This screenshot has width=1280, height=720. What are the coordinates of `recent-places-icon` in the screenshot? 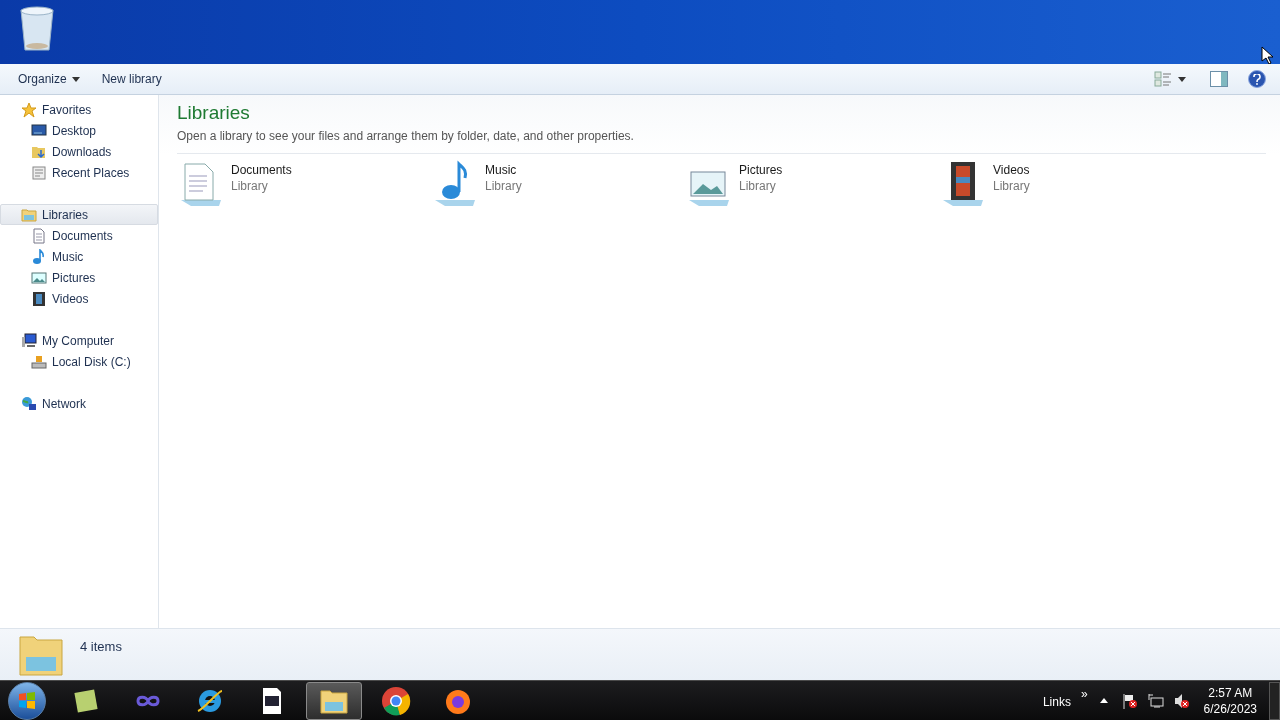 It's located at (39, 172).